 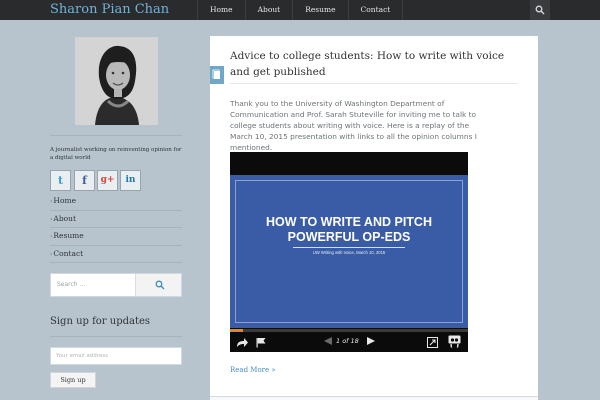 I want to click on sidebar-item-label: About, so click(x=64, y=218).